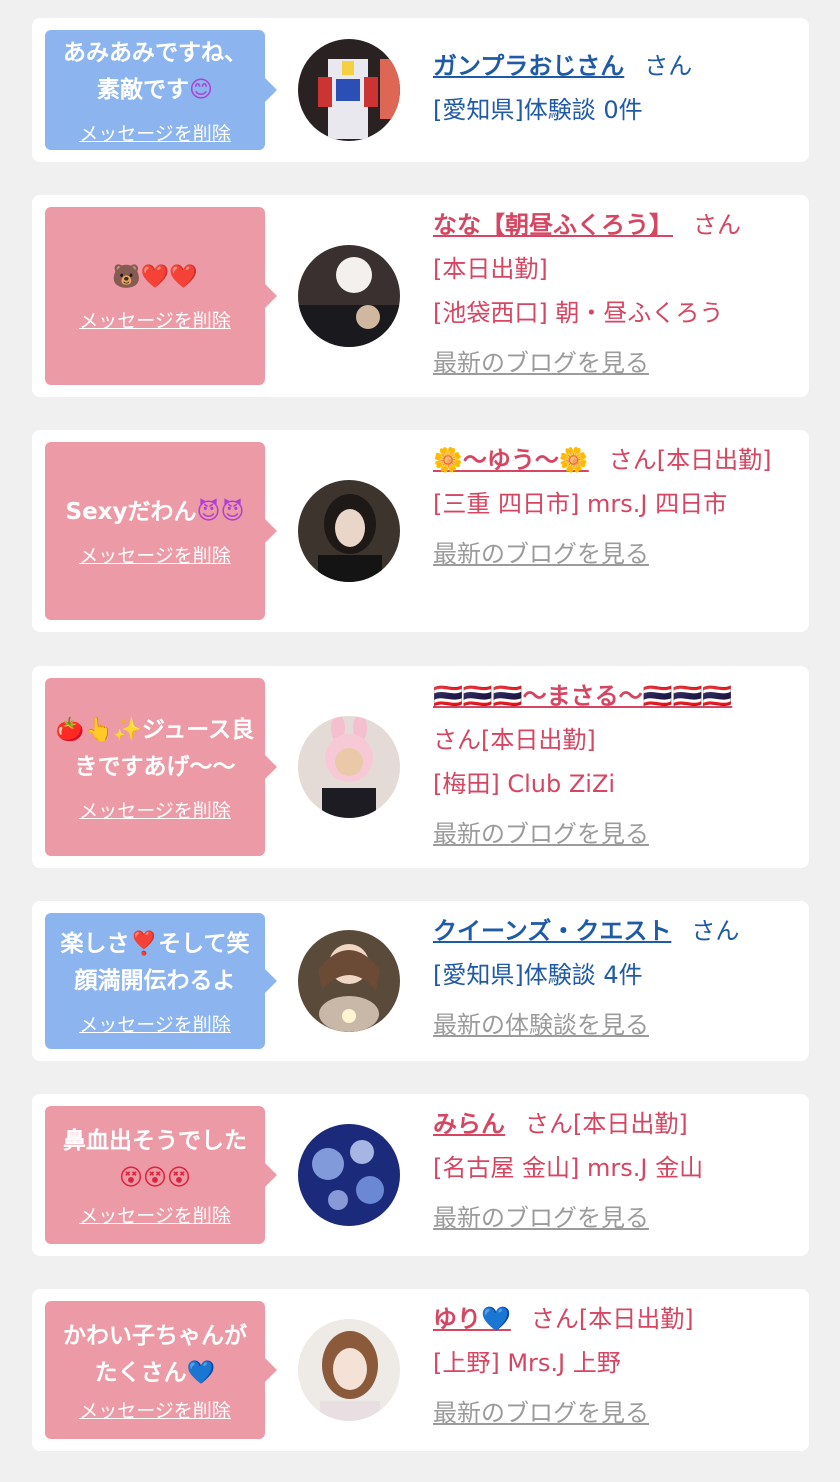  What do you see at coordinates (201, 89) in the screenshot?
I see `emoji: 😊` at bounding box center [201, 89].